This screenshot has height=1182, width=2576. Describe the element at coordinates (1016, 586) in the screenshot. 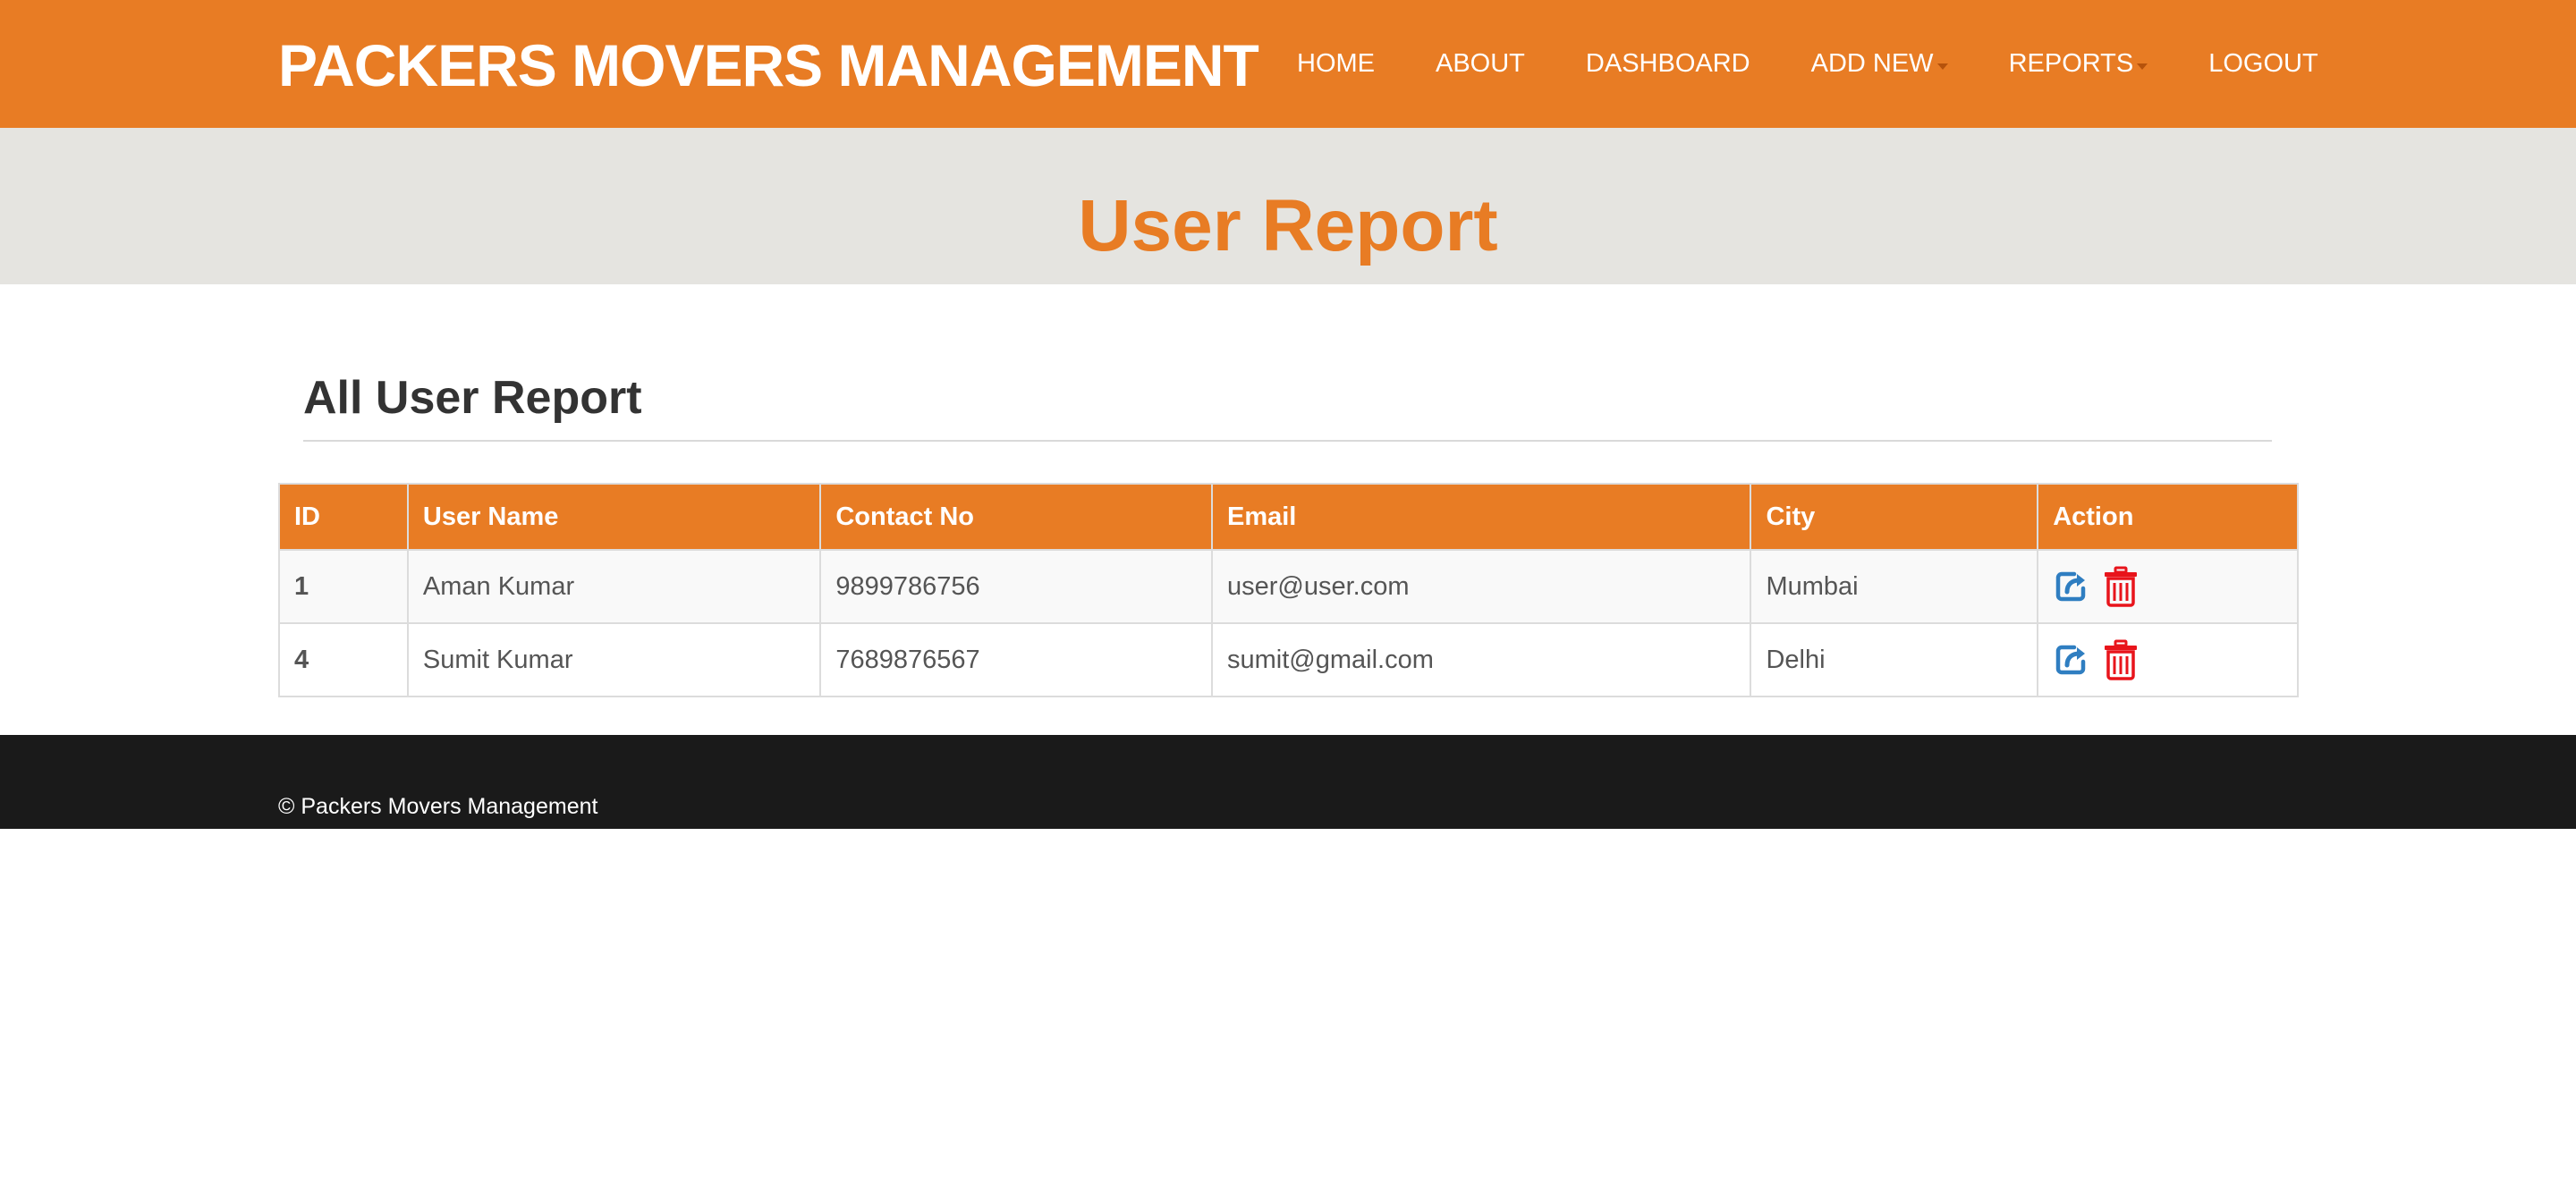

I see `cell-contact-no: 9899786756` at that location.